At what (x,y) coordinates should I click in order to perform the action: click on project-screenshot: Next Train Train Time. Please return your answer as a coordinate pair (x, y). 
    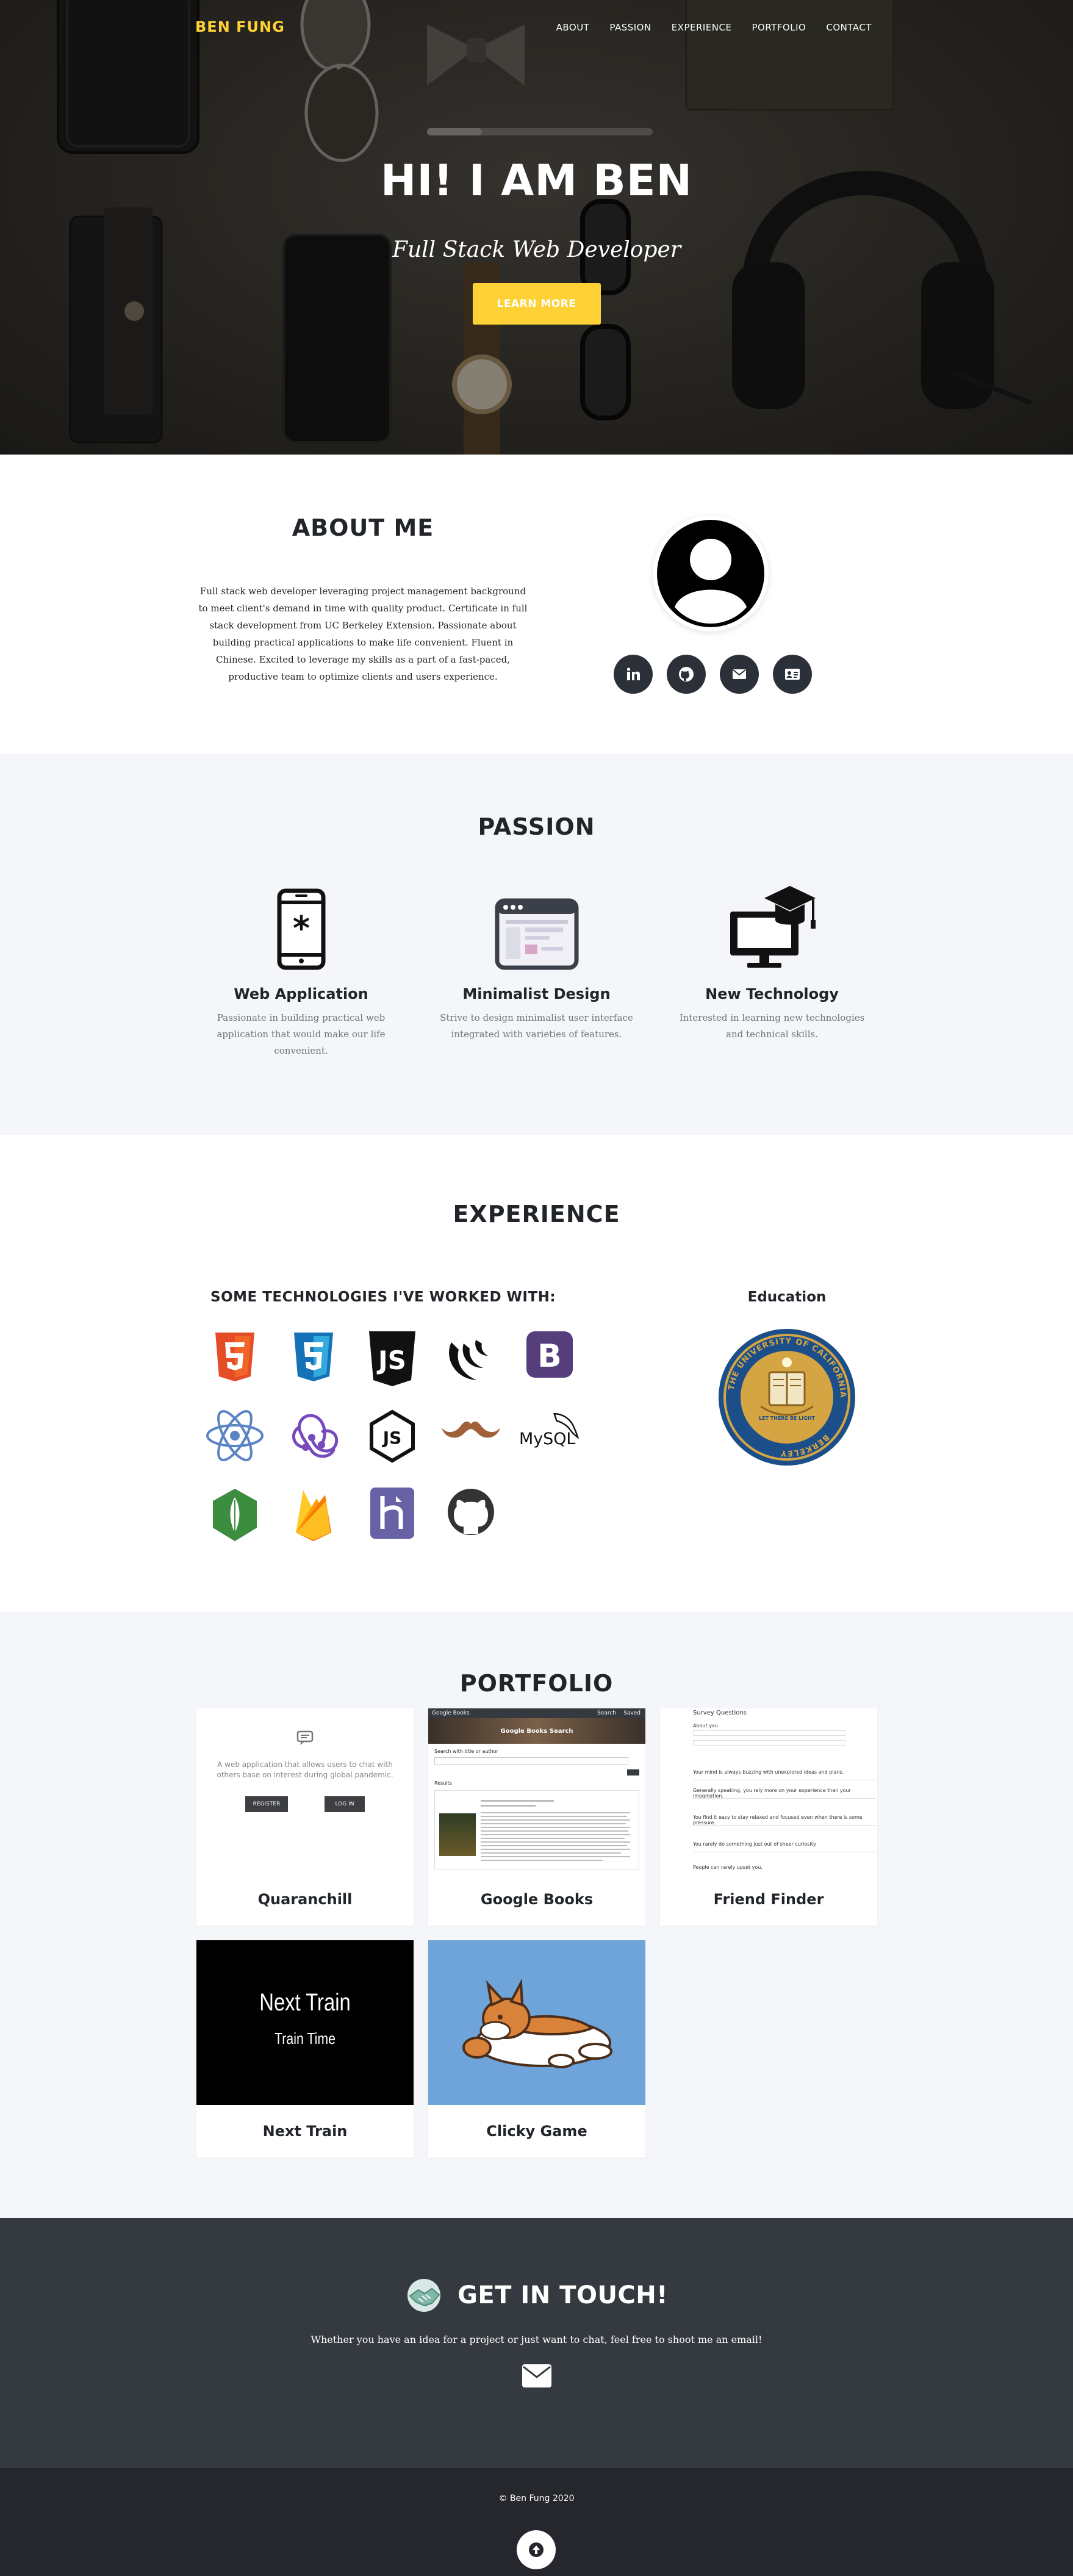
    Looking at the image, I should click on (305, 2022).